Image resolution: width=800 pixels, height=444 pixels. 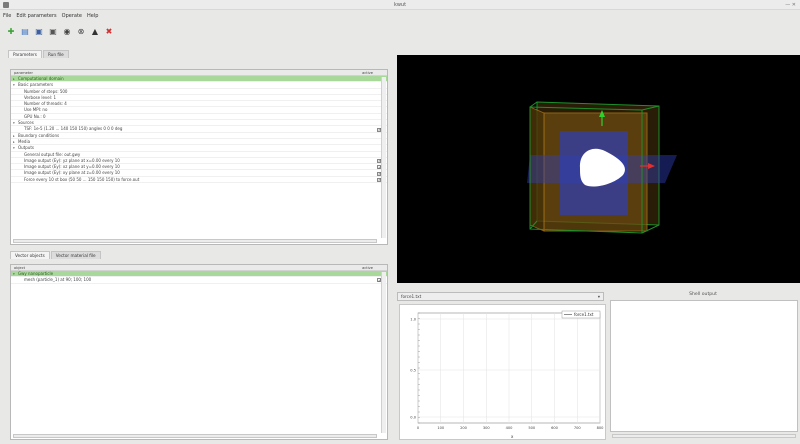 I want to click on plot-x-tick-label: 0, so click(x=418, y=428).